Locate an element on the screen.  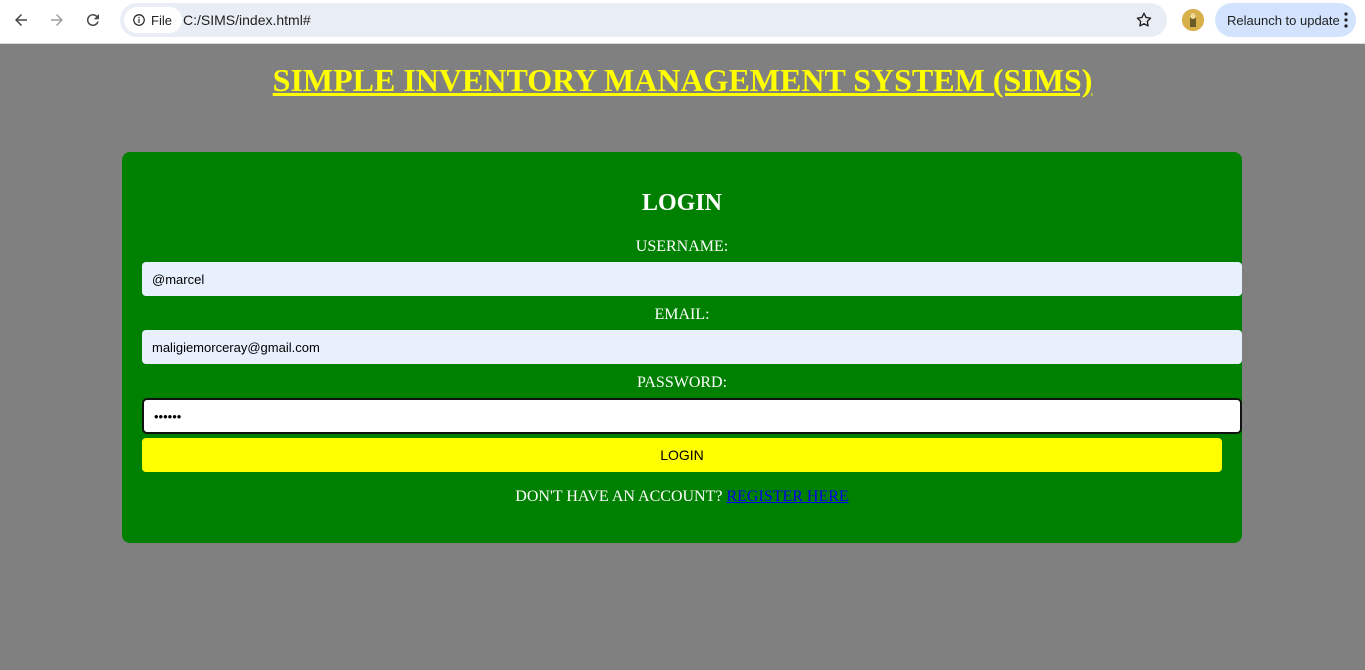
avatar-icon is located at coordinates (1193, 20).